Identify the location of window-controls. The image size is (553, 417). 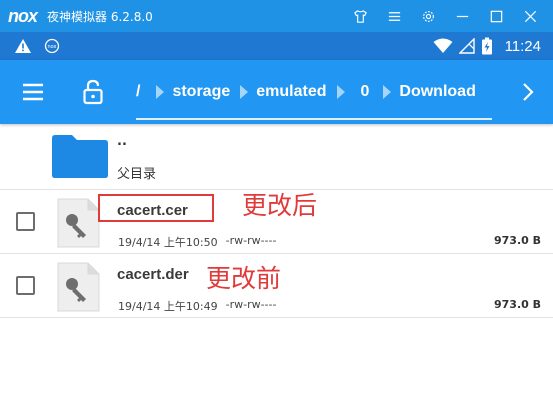
(445, 16).